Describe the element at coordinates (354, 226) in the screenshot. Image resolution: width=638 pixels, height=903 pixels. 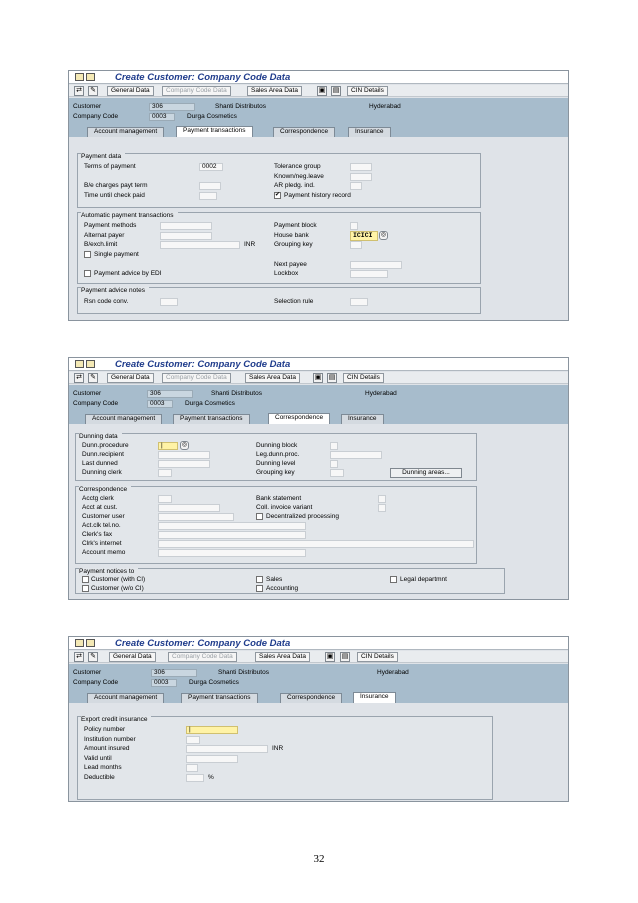
I see `payment-block-field` at that location.